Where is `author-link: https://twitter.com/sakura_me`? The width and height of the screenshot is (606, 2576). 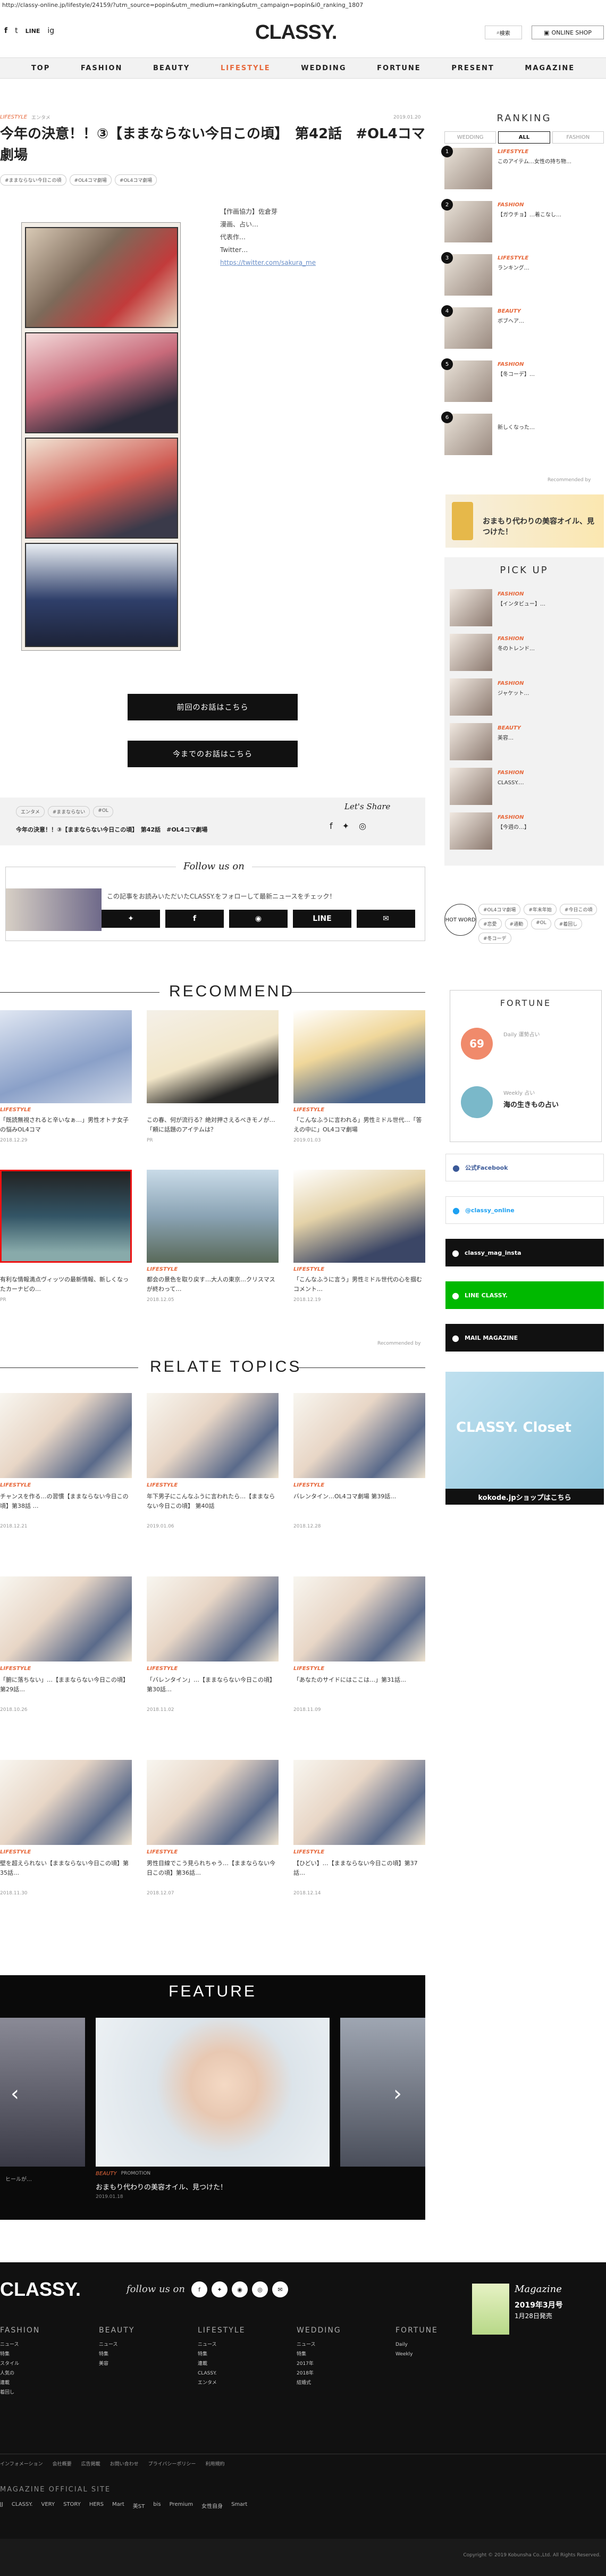 author-link: https://twitter.com/sakura_me is located at coordinates (315, 262).